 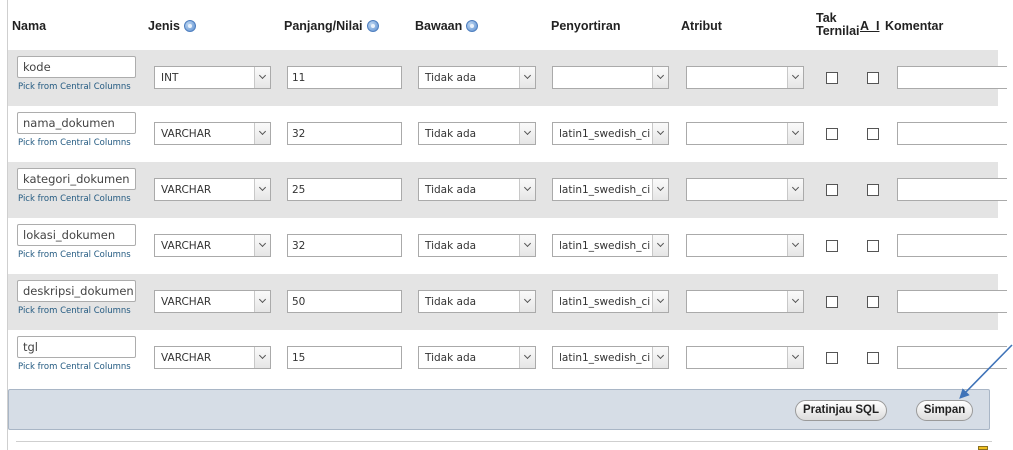 I want to click on header-panjang: Panjang/Nilai, so click(x=331, y=26).